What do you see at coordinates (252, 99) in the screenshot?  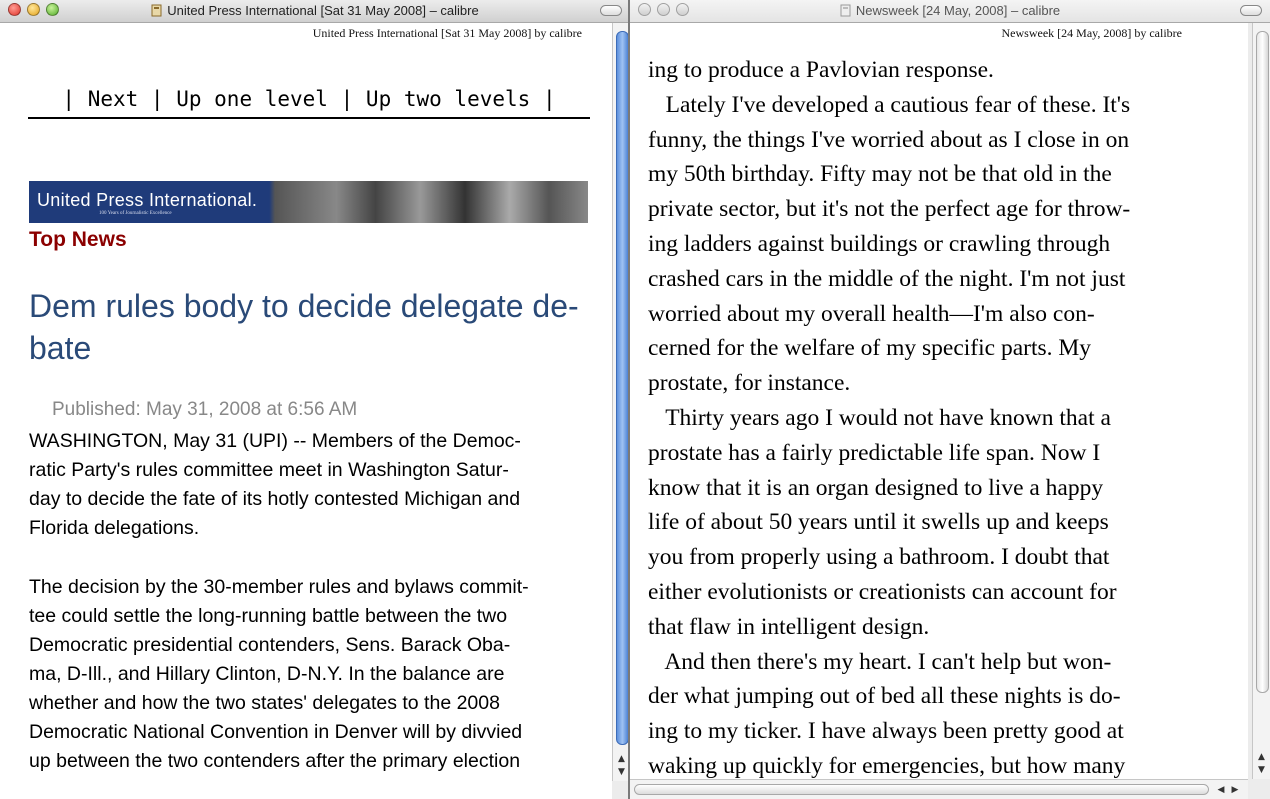 I see `nav-up-one-link: Up one level` at bounding box center [252, 99].